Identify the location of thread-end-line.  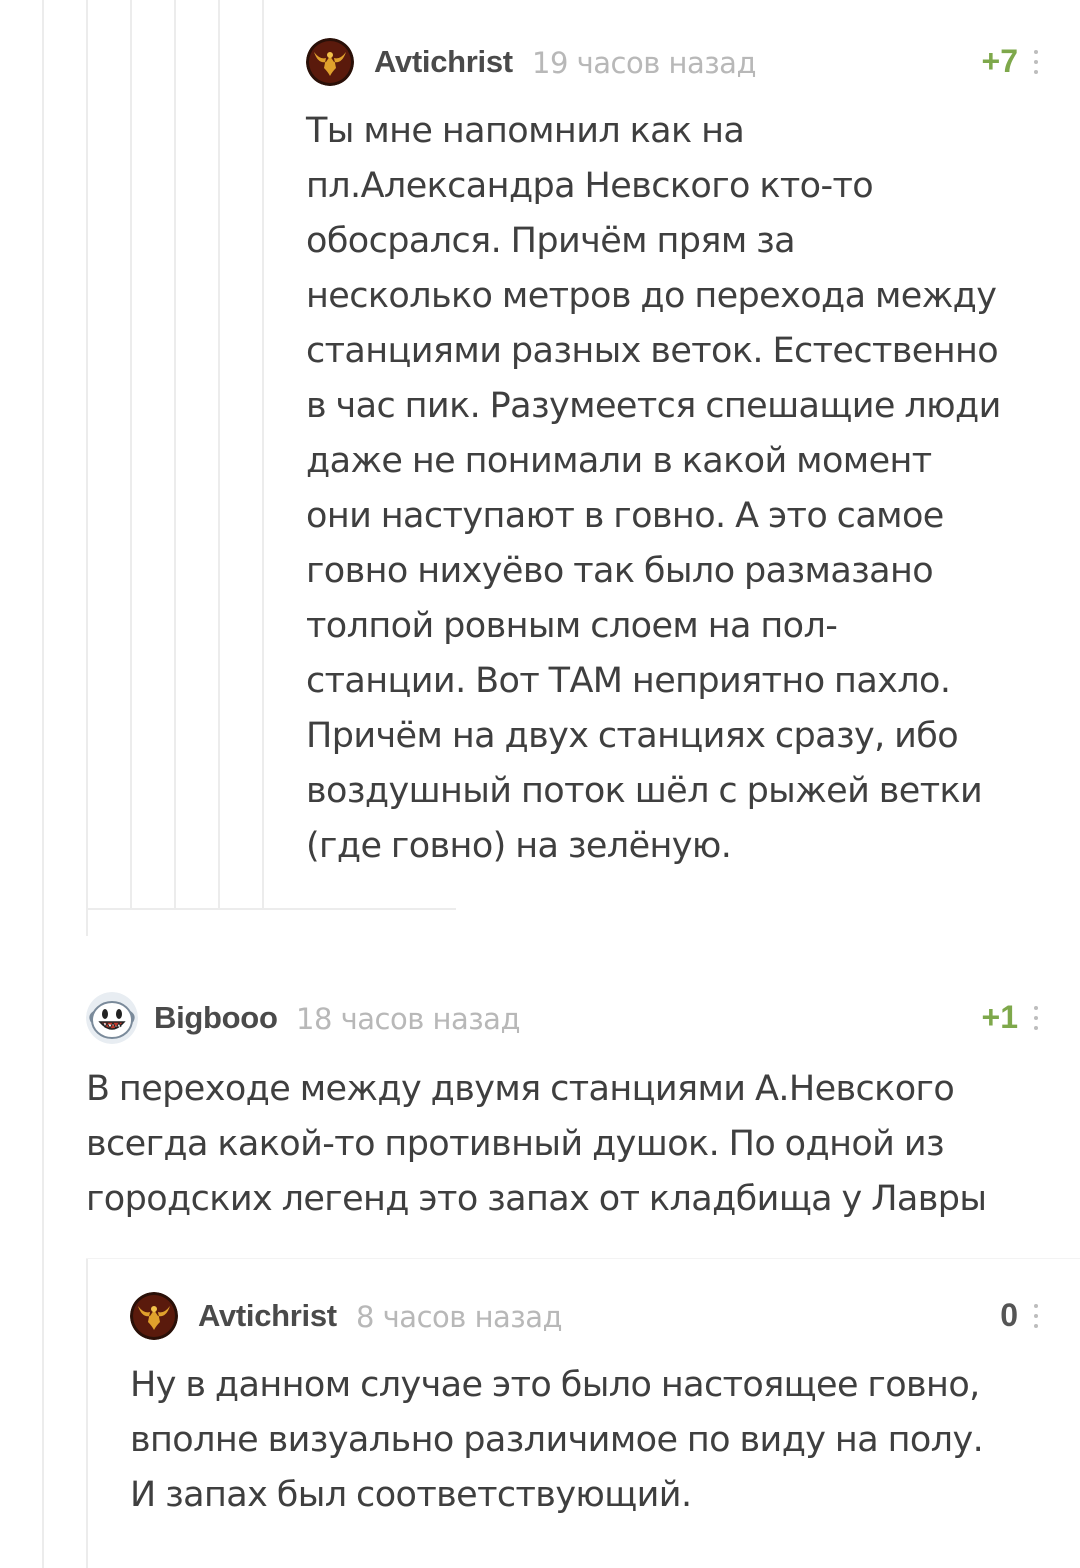
(271, 909).